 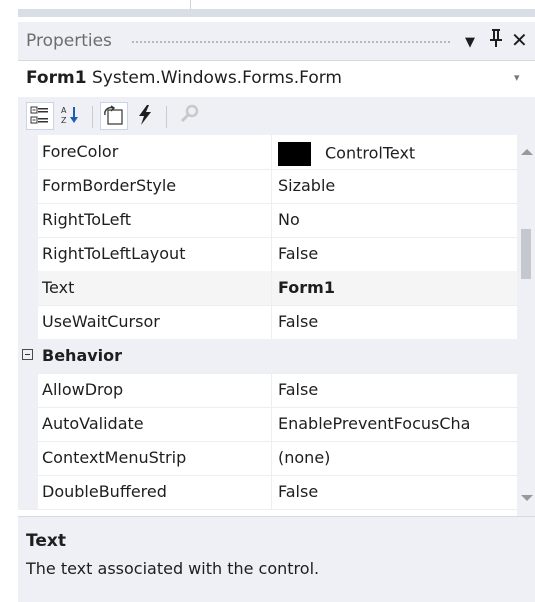 What do you see at coordinates (267, 390) in the screenshot?
I see `property-row-allowdrop: AllowDrop False` at bounding box center [267, 390].